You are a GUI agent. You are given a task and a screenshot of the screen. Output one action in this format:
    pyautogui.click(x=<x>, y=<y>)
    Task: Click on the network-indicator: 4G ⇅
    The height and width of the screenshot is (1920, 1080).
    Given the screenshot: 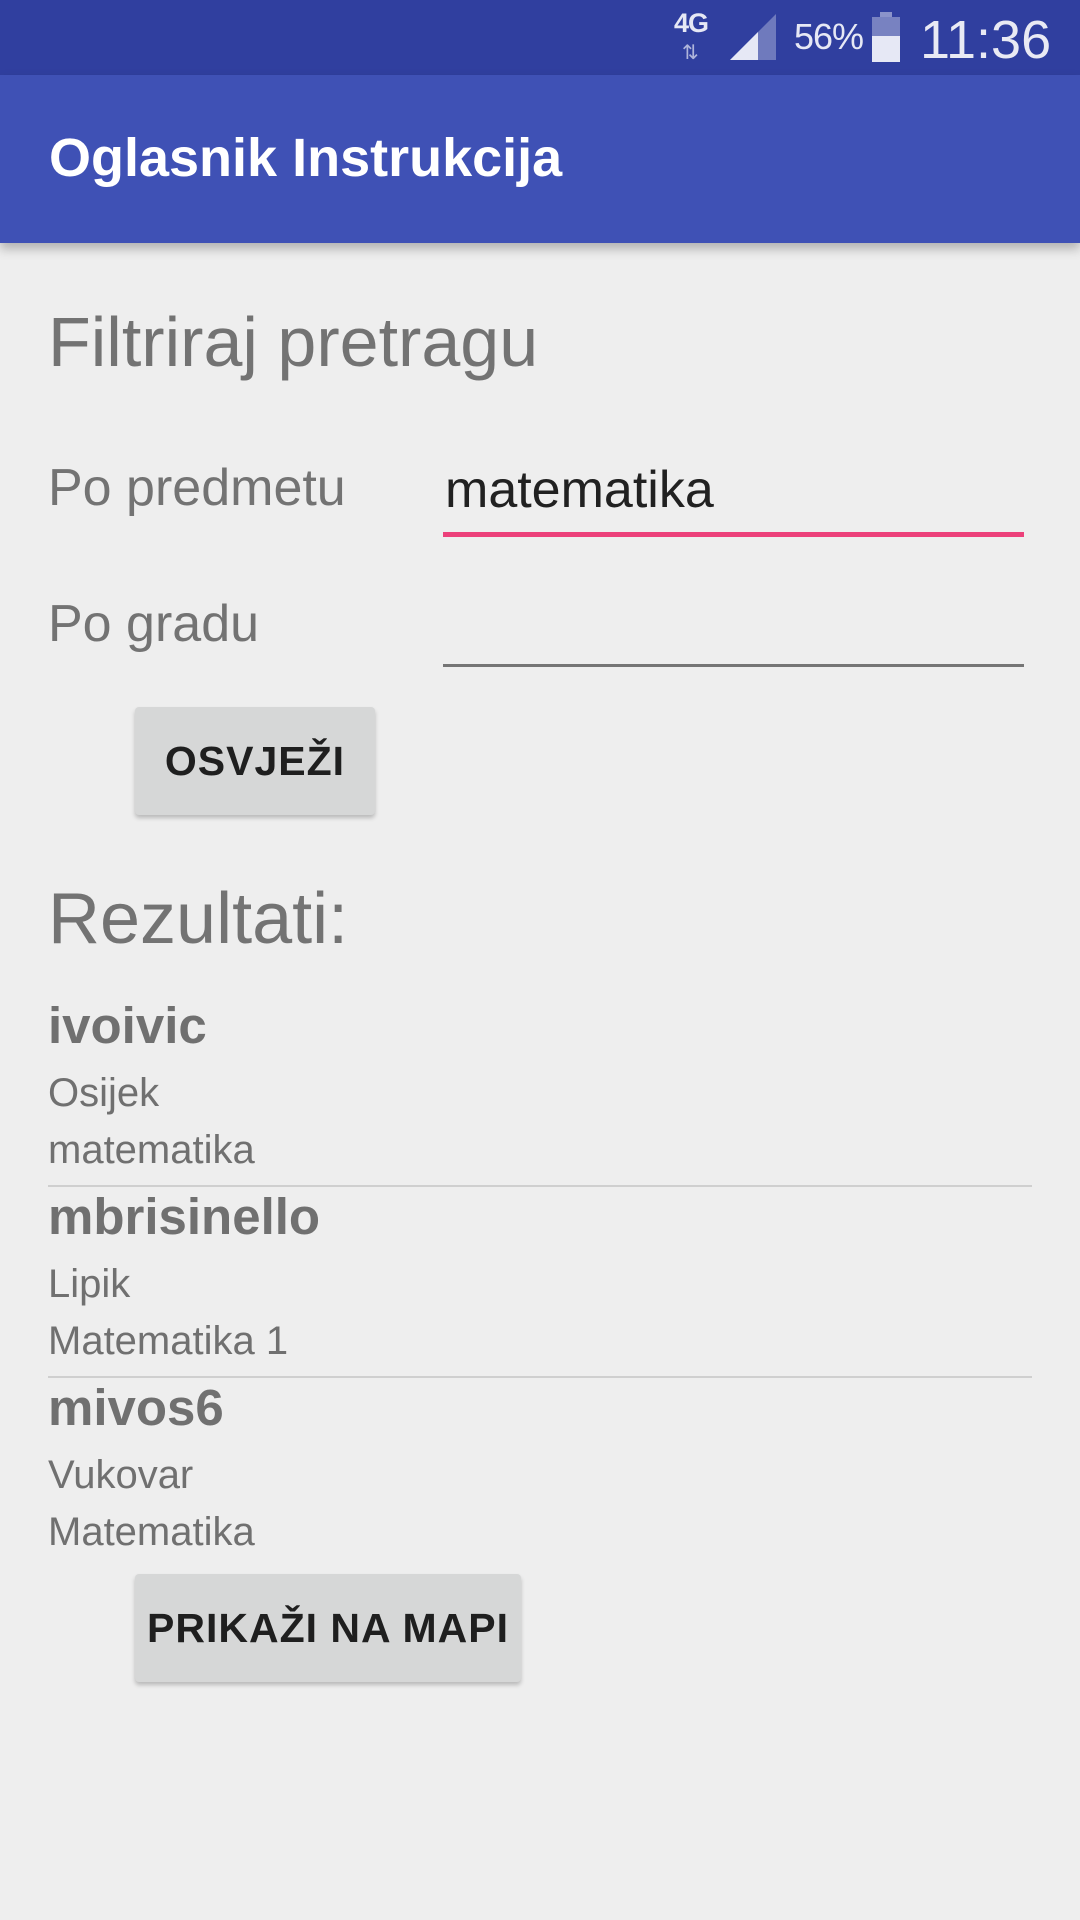 What is the action you would take?
    pyautogui.click(x=694, y=36)
    